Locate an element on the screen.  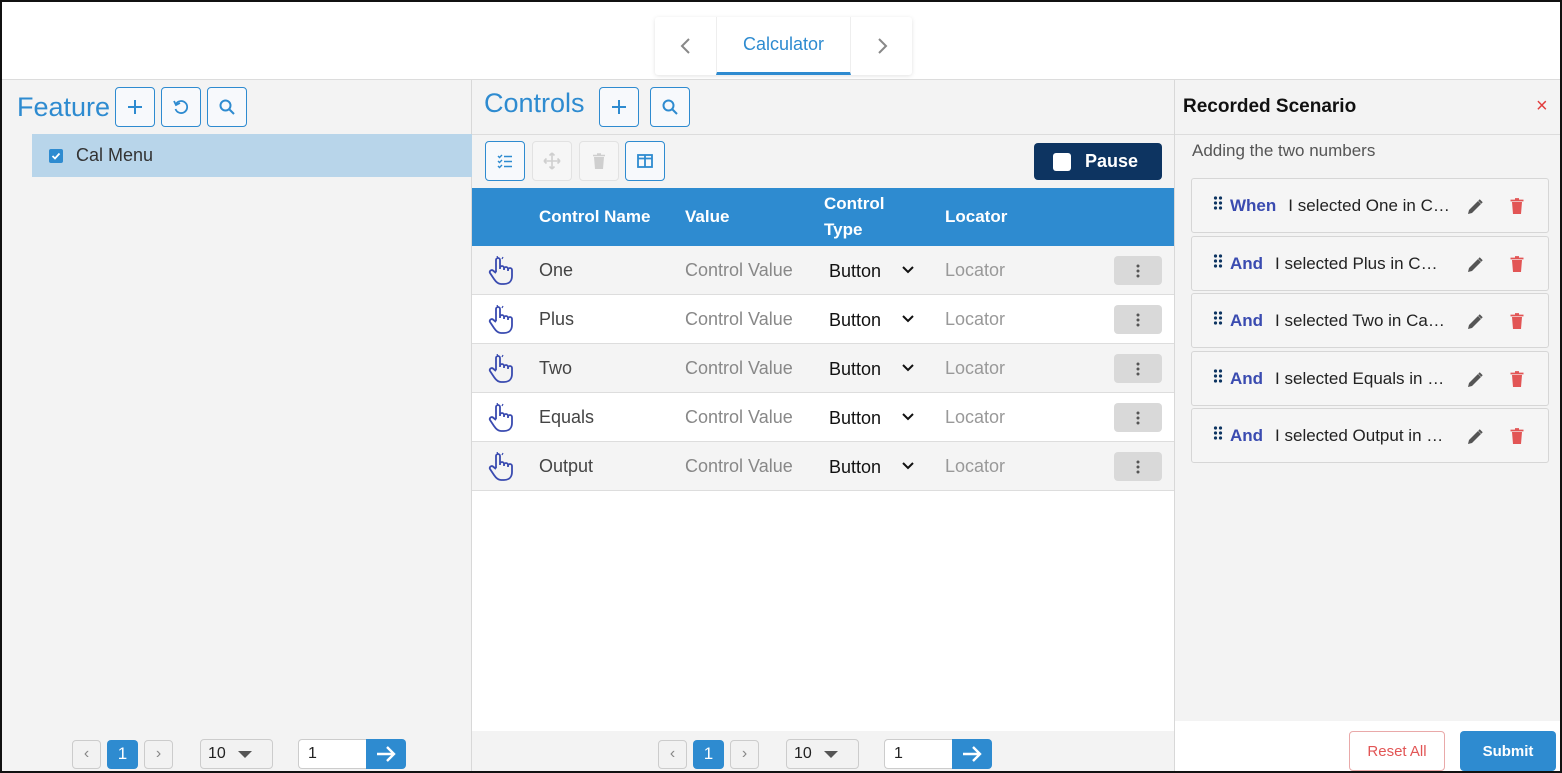
scenario-step: And I selected Equals in Calculator is located at coordinates (1370, 378).